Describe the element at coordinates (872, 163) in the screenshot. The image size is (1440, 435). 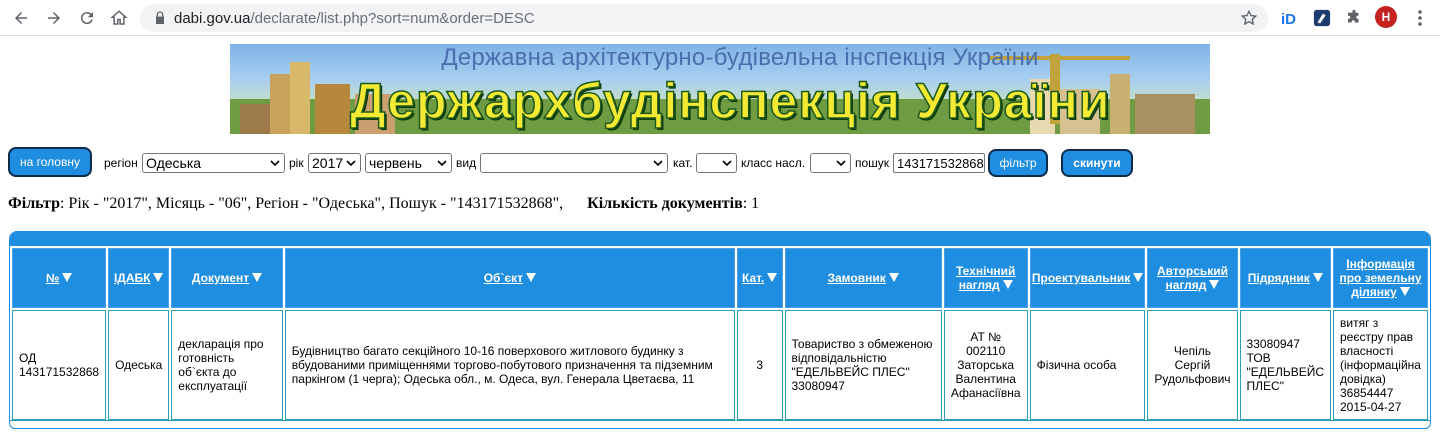
I see `search-label: пошук` at that location.